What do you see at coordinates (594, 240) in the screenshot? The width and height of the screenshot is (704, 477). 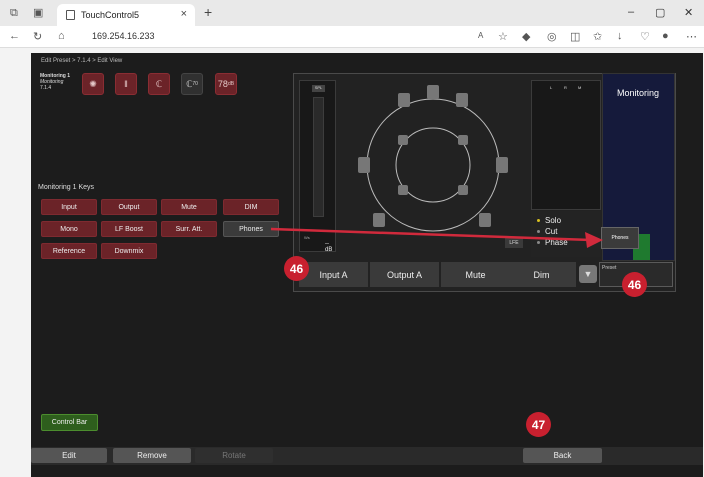 I see `drag-arrow-head` at bounding box center [594, 240].